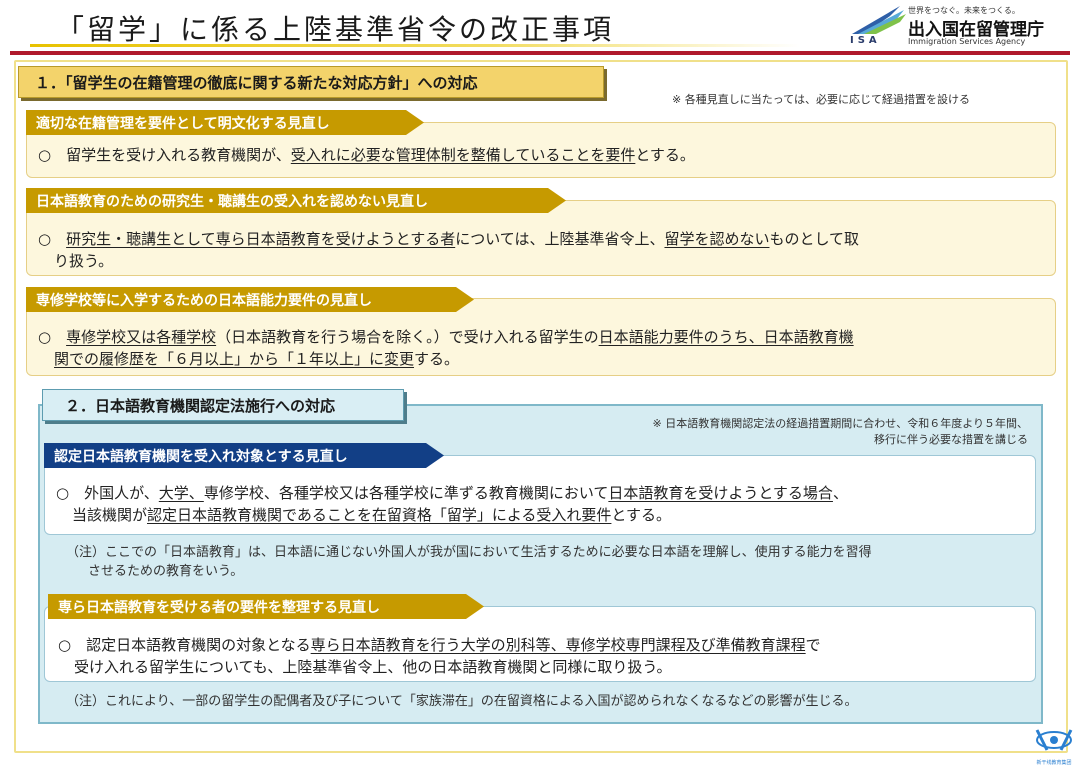  I want to click on underlined-text: 研究生・聴講生として専ら日本語教育を受けようとする者, so click(261, 239).